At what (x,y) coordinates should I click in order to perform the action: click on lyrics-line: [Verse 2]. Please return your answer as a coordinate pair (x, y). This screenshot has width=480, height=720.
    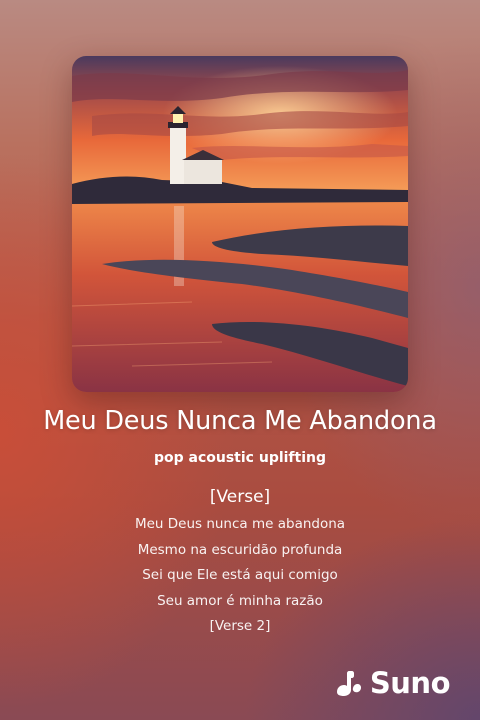
    Looking at the image, I should click on (240, 626).